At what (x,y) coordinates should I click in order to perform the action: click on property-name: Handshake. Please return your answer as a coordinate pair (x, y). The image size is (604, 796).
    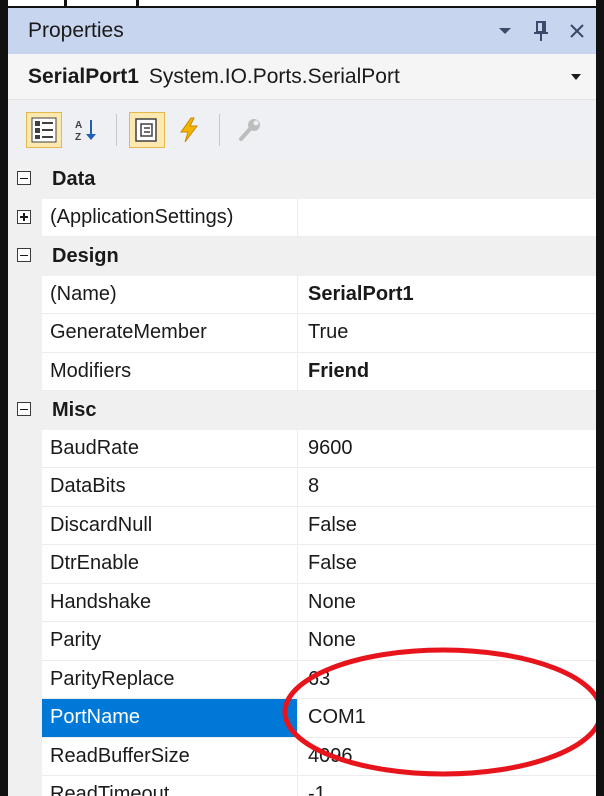
    Looking at the image, I should click on (170, 602).